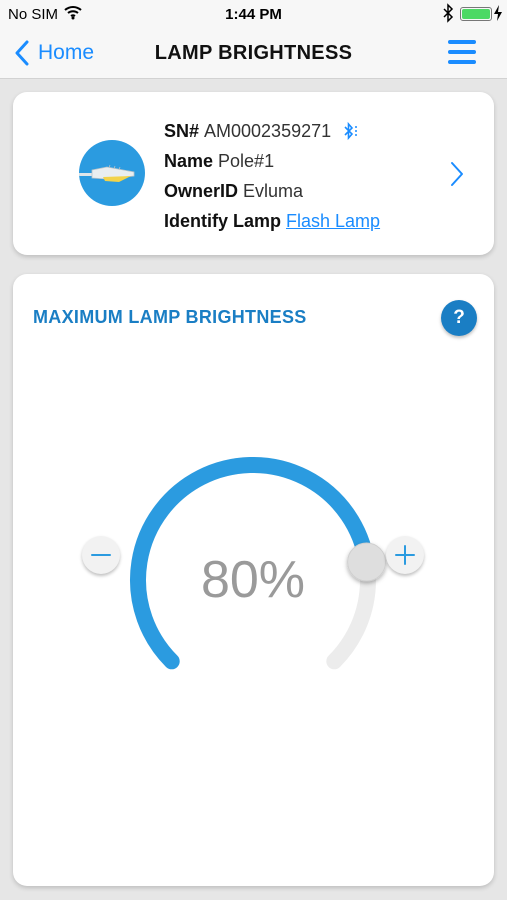  I want to click on decrease-button, so click(101, 555).